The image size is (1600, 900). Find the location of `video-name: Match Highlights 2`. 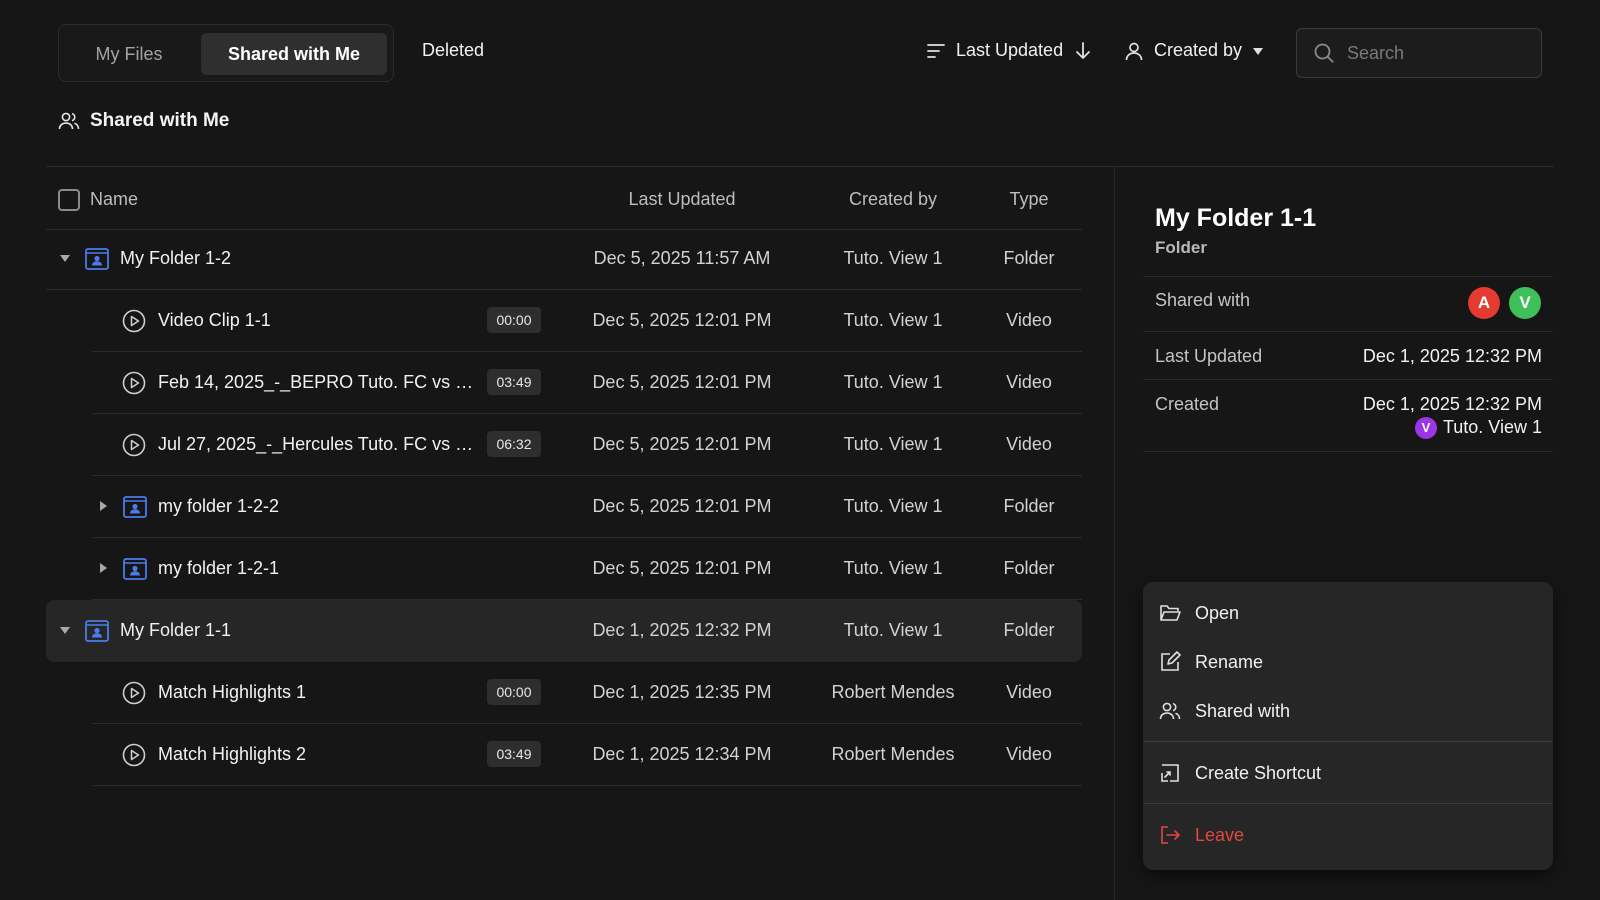

video-name: Match Highlights 2 is located at coordinates (232, 754).